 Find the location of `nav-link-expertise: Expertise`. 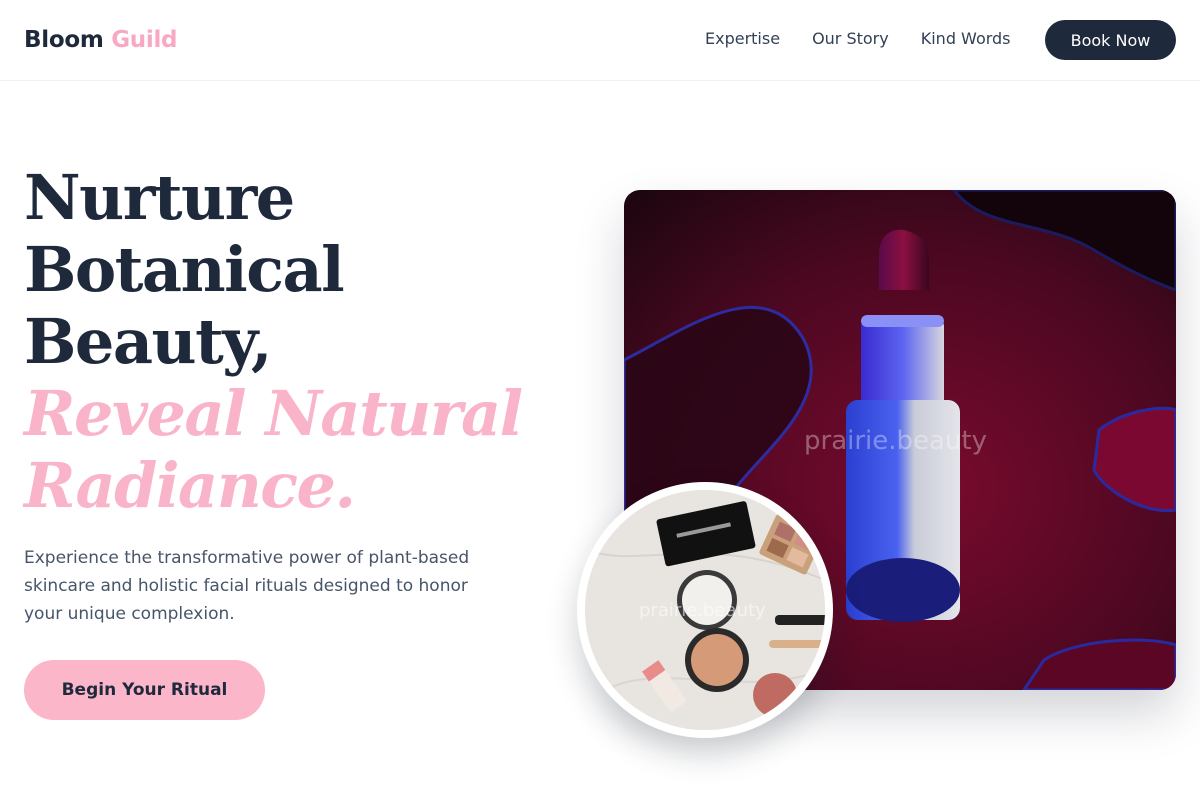

nav-link-expertise: Expertise is located at coordinates (742, 39).